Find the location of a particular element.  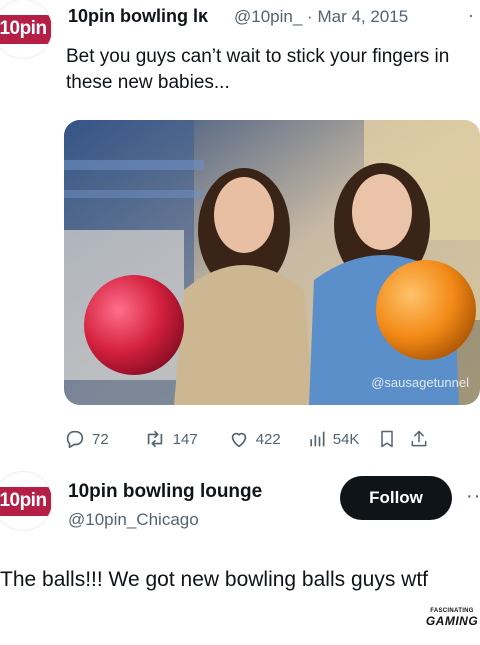

watermark-line2: GAMING is located at coordinates (452, 621).